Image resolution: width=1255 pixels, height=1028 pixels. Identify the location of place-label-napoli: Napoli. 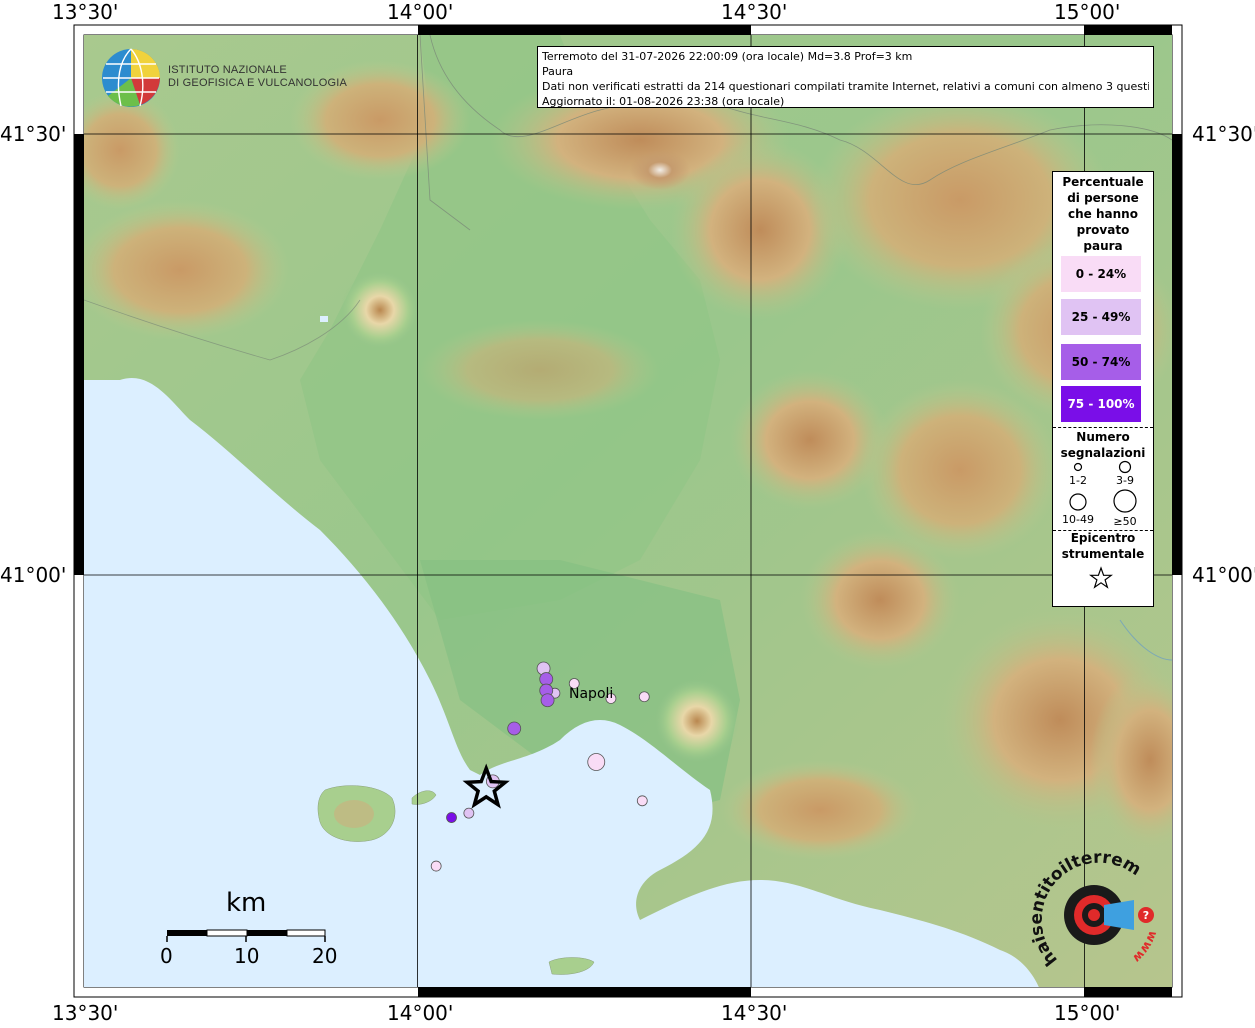
(591, 694).